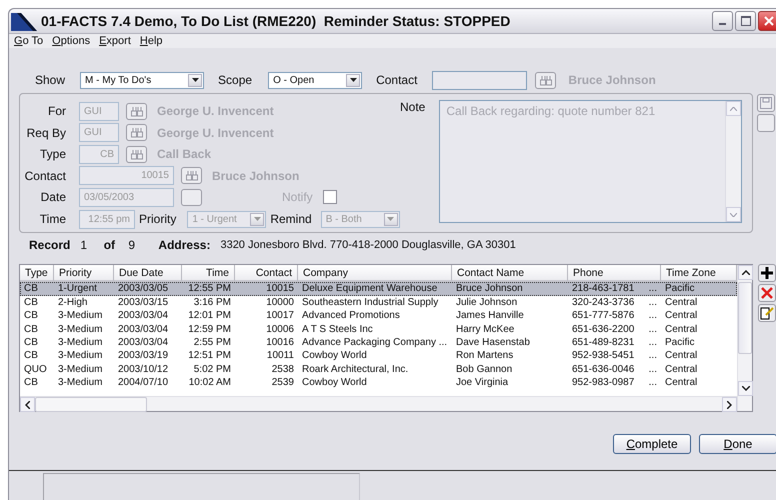 Image resolution: width=776 pixels, height=500 pixels. Describe the element at coordinates (212, 303) in the screenshot. I see `table-cell-text: 3:16 PM` at that location.